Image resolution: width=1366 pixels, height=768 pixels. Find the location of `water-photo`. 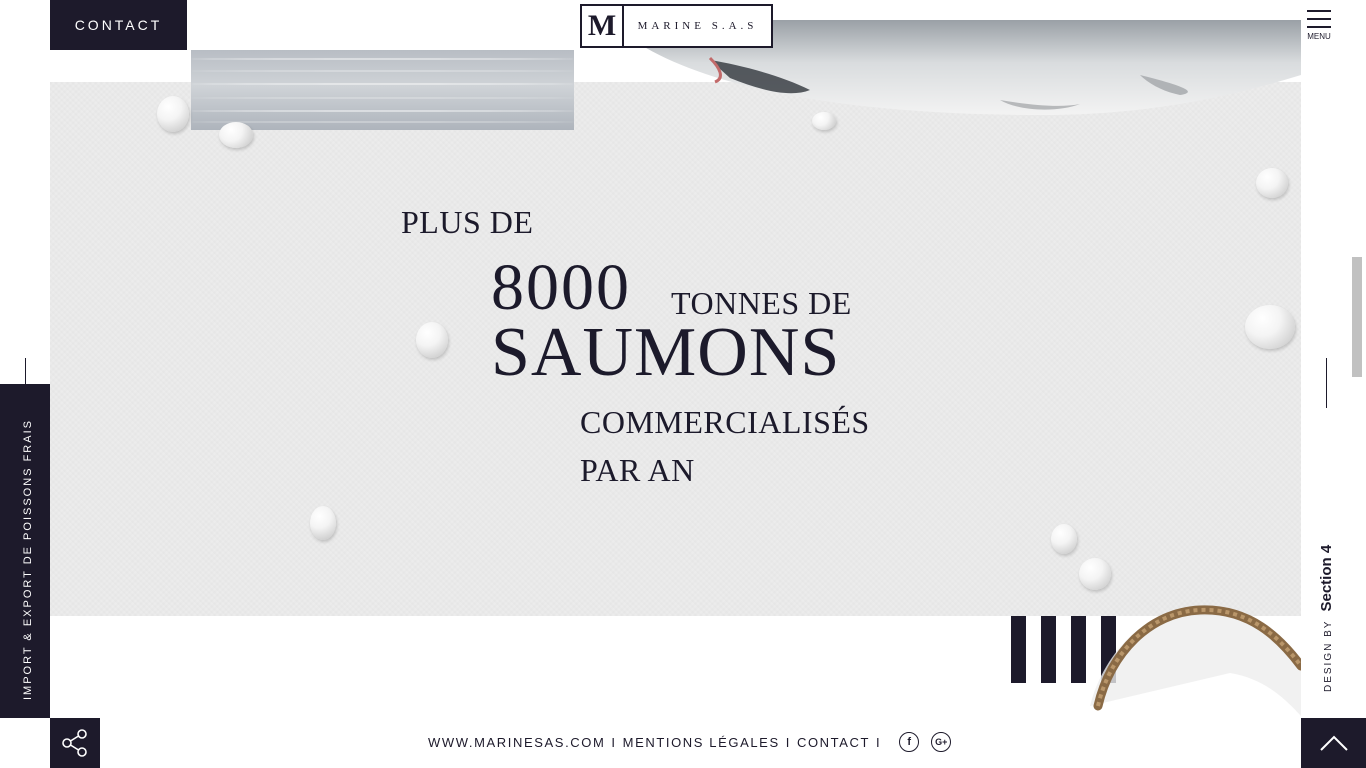

water-photo is located at coordinates (382, 90).